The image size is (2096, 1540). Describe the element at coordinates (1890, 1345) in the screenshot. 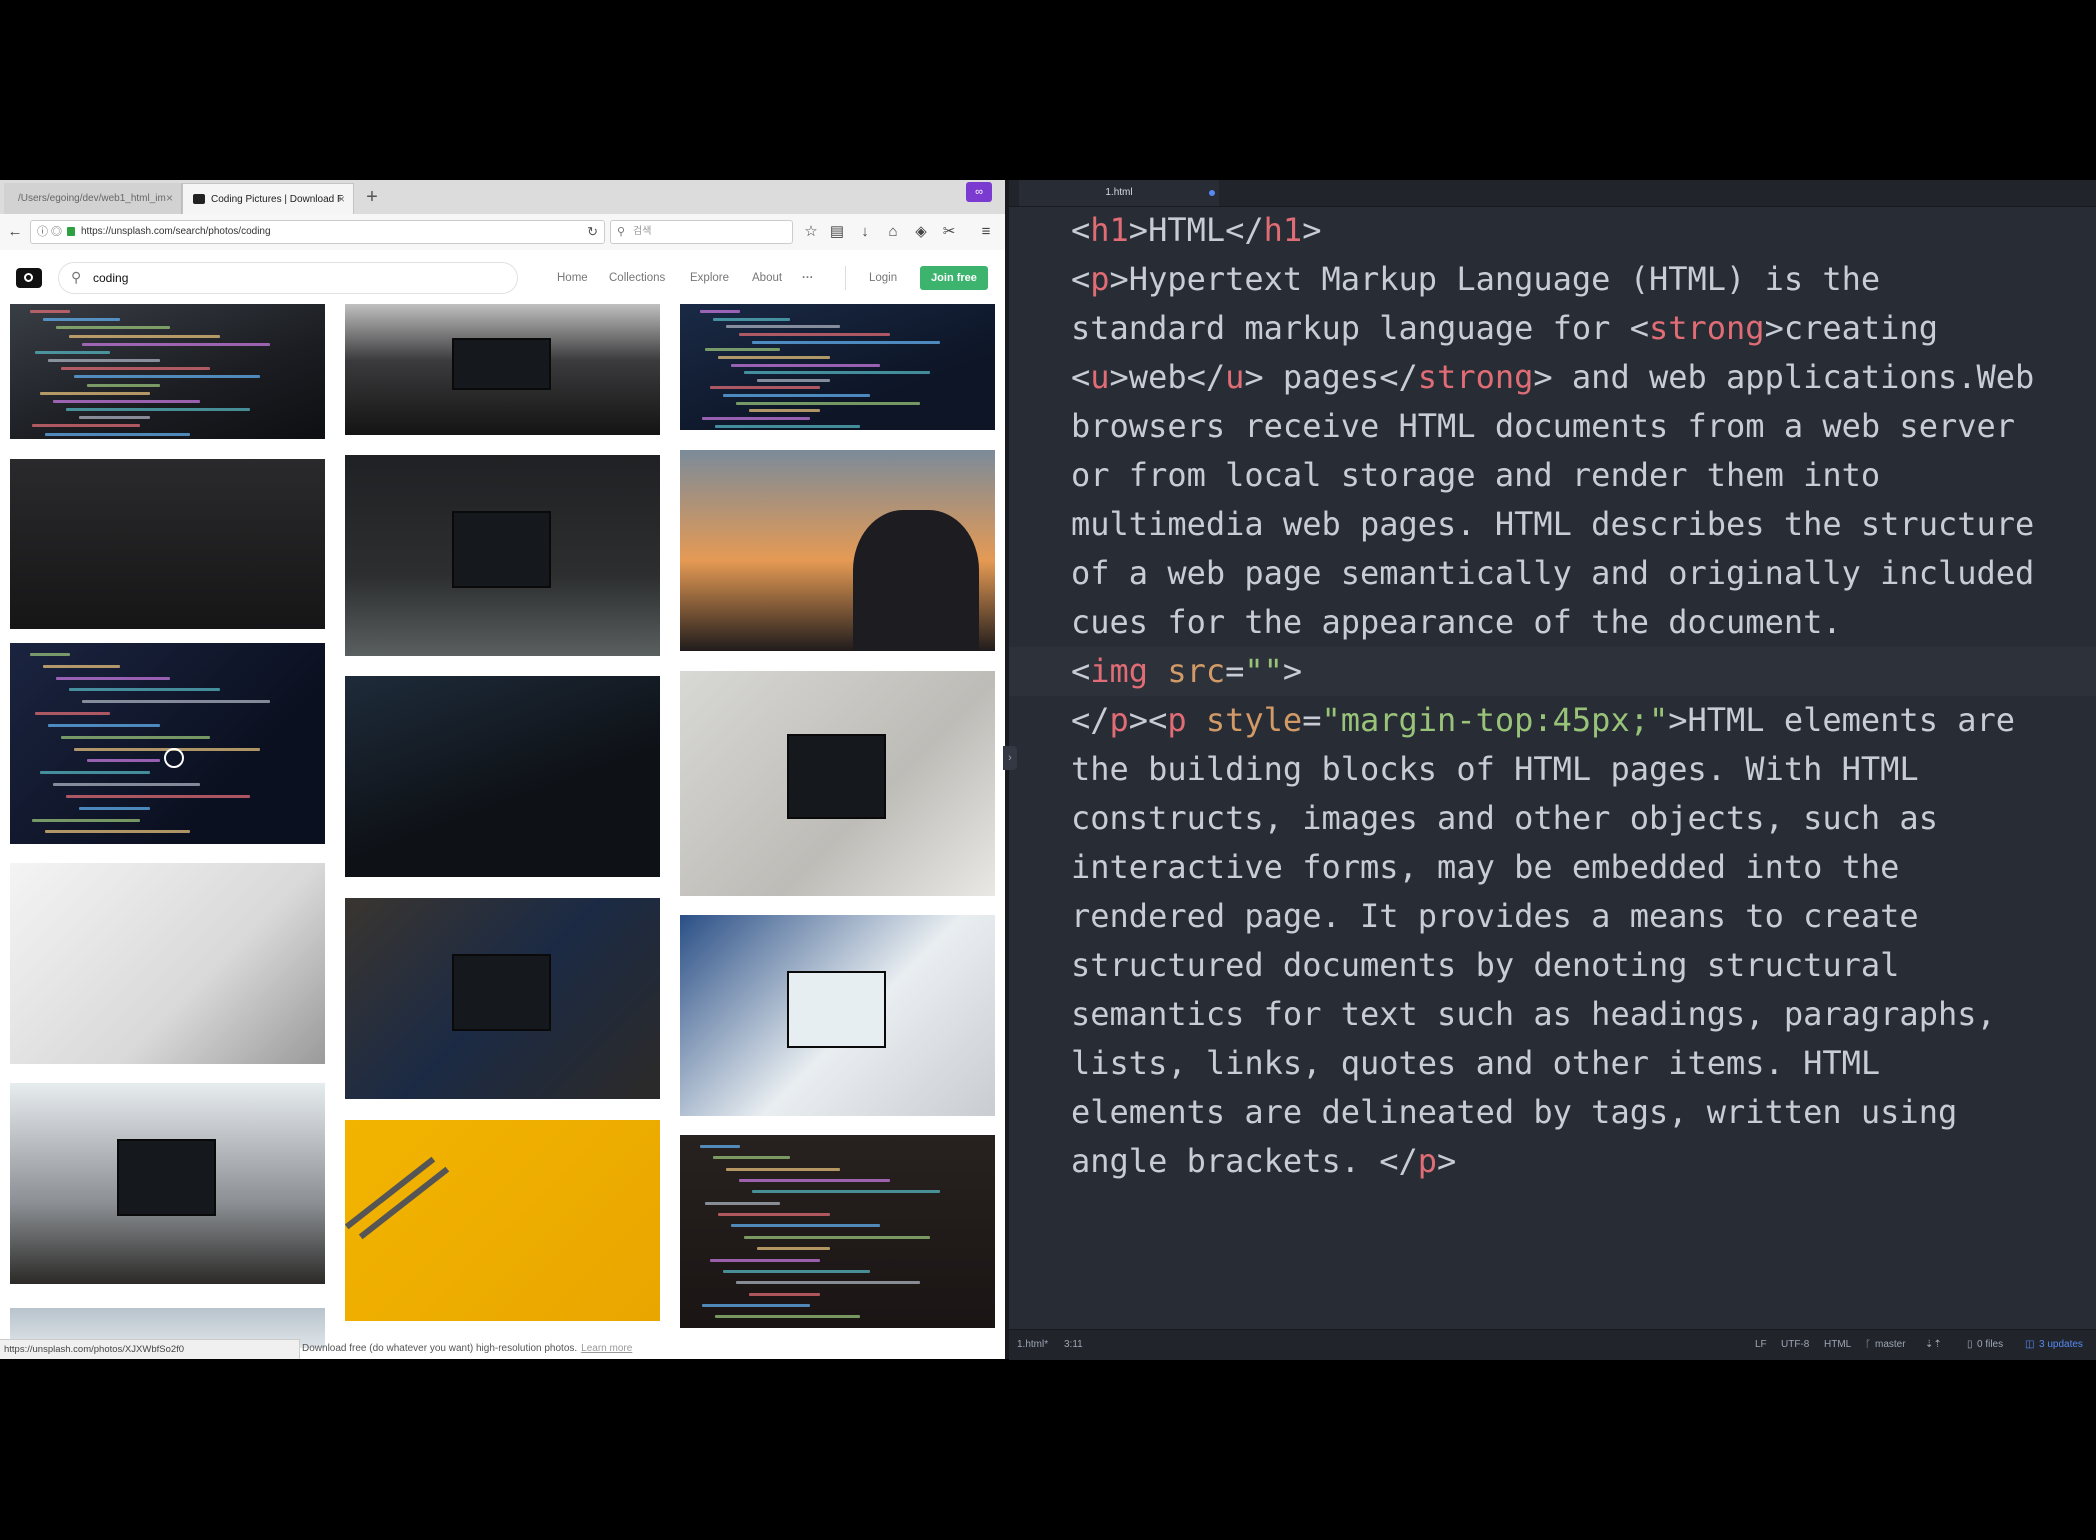

I see `status-branch: master` at that location.